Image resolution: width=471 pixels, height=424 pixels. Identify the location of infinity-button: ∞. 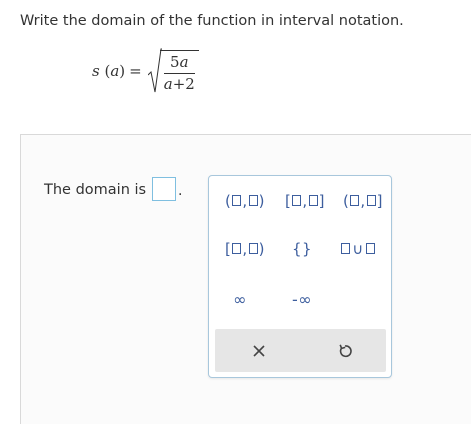
(240, 299).